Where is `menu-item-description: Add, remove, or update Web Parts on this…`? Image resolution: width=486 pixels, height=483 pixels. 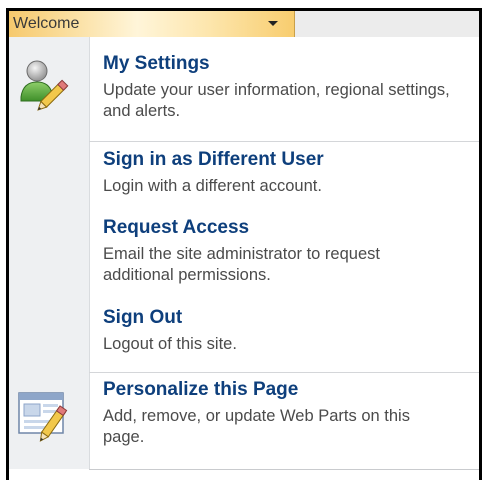 menu-item-description: Add, remove, or update Web Parts on this… is located at coordinates (256, 426).